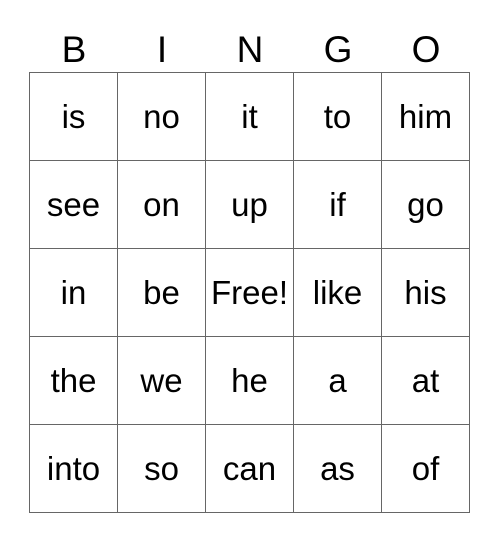  I want to click on bingo-cell: like, so click(337, 292).